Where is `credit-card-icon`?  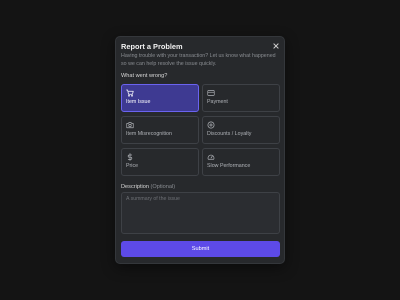
credit-card-icon is located at coordinates (211, 93).